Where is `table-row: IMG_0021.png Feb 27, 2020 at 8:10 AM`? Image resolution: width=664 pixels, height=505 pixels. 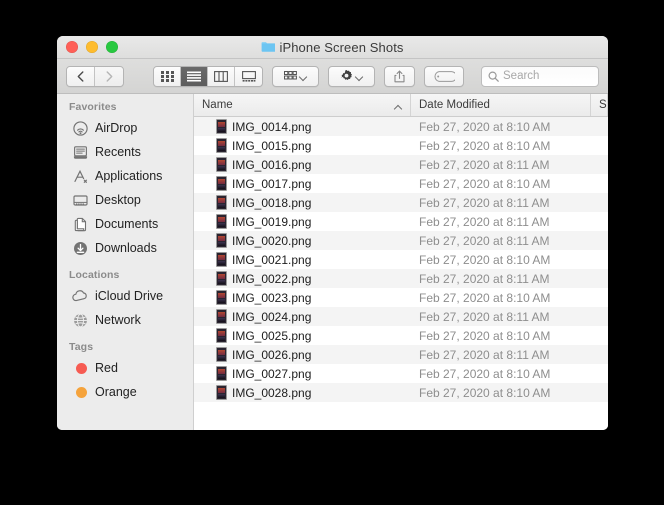 table-row: IMG_0021.png Feb 27, 2020 at 8:10 AM is located at coordinates (401, 259).